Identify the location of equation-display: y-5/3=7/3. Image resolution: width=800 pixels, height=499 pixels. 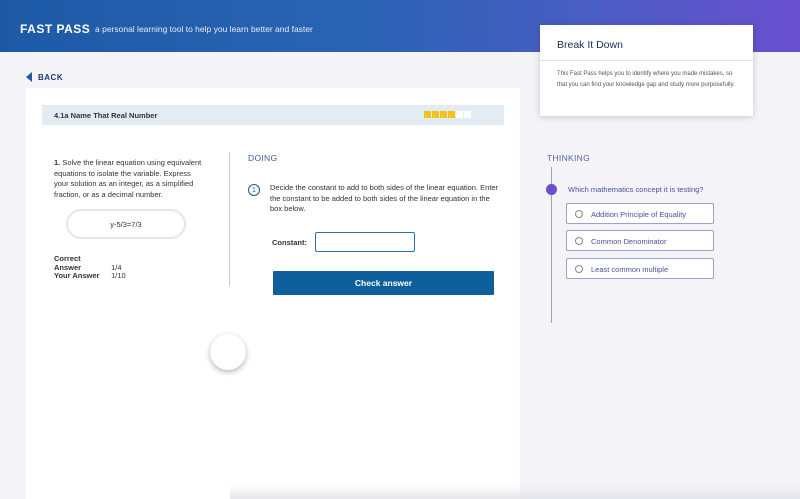
(126, 224).